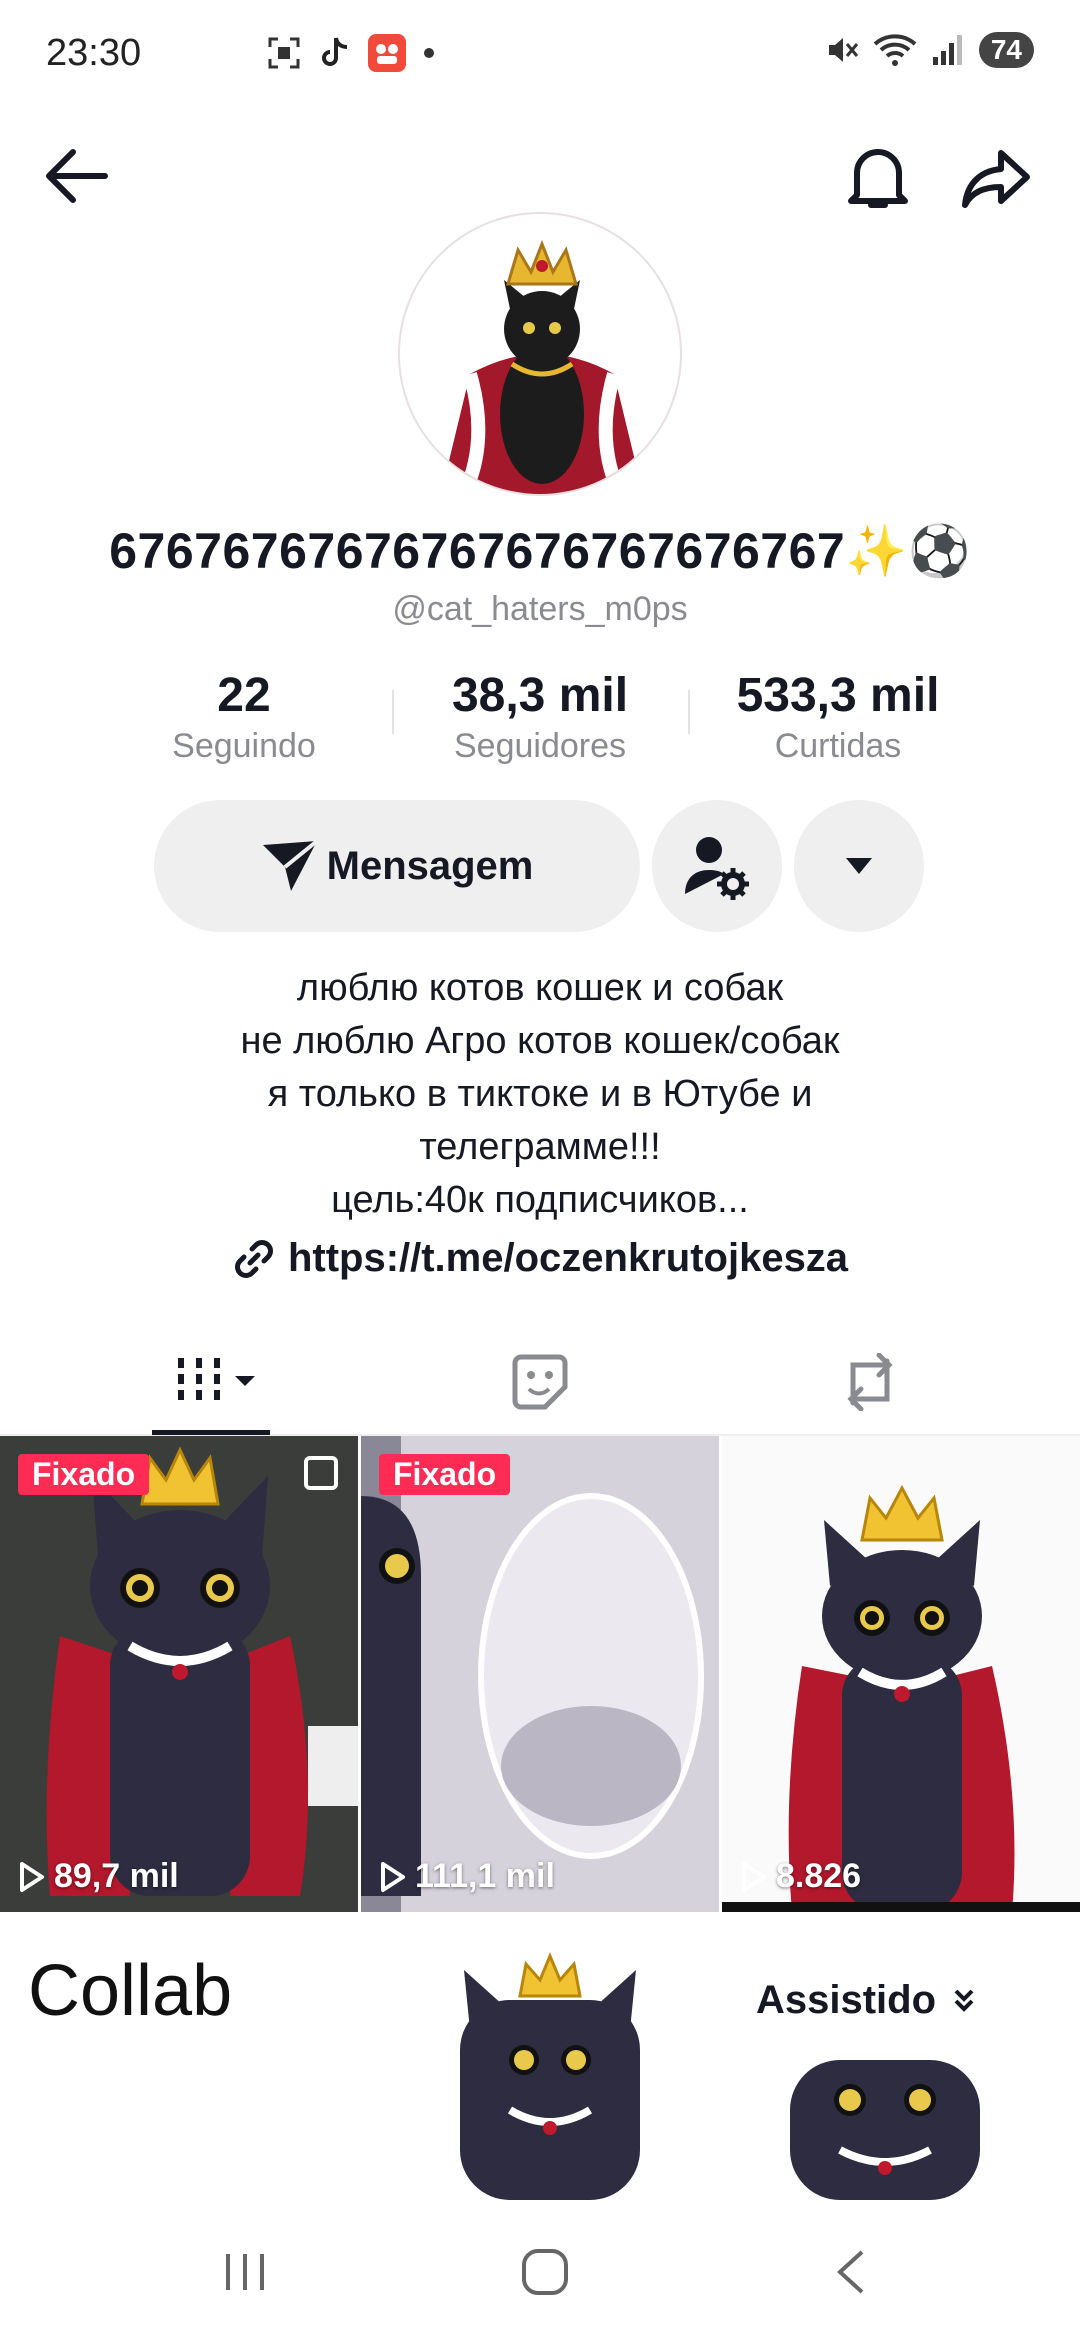  Describe the element at coordinates (485, 1876) in the screenshot. I see `view-count-text: 111,1 mil` at that location.